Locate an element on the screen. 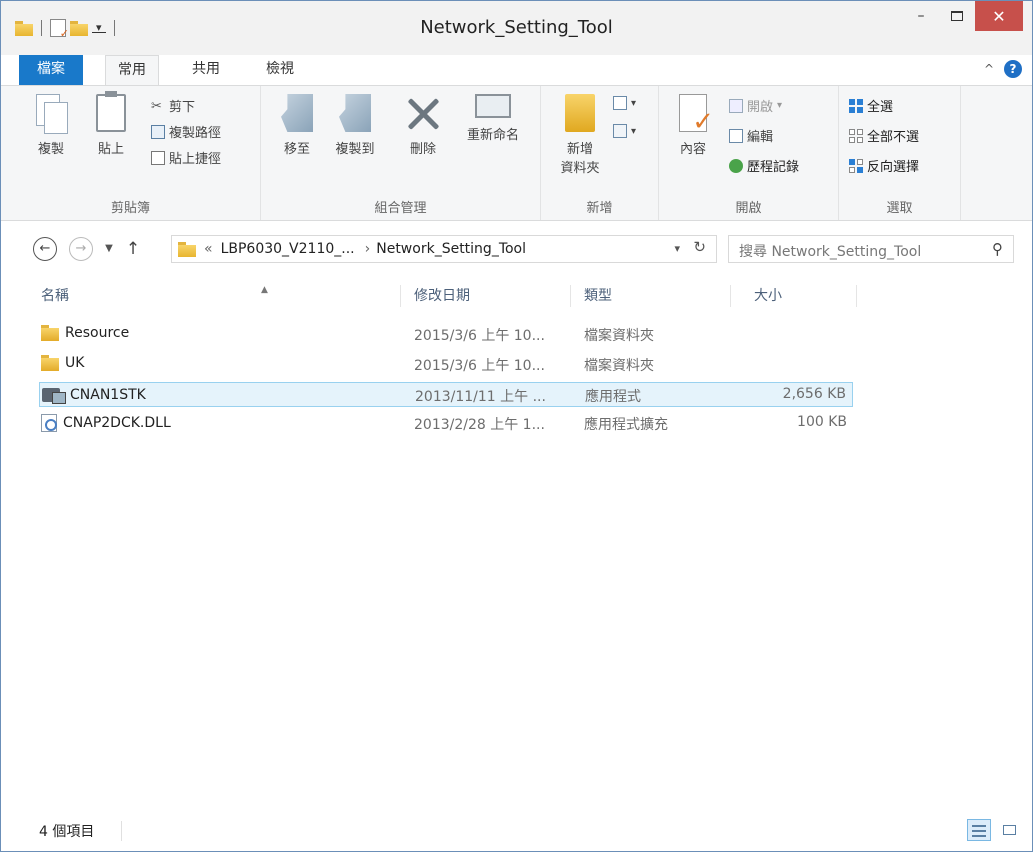 The image size is (1033, 852). help-icon: ? is located at coordinates (1013, 69).